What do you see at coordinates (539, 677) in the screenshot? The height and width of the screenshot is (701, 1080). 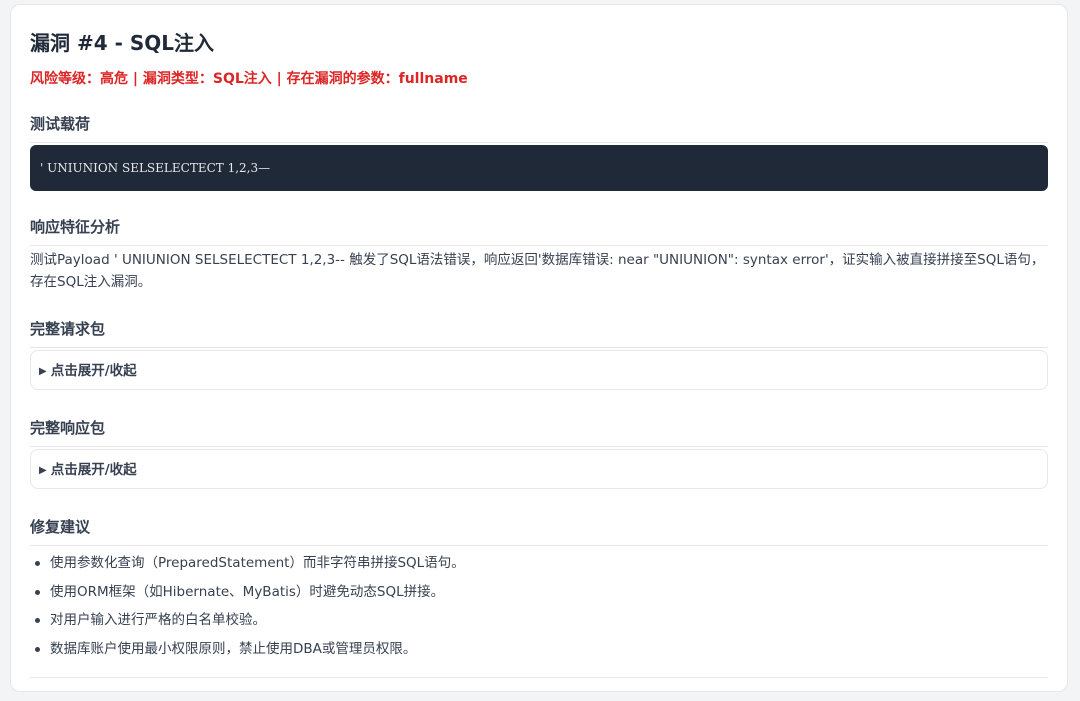 I see `divider` at bounding box center [539, 677].